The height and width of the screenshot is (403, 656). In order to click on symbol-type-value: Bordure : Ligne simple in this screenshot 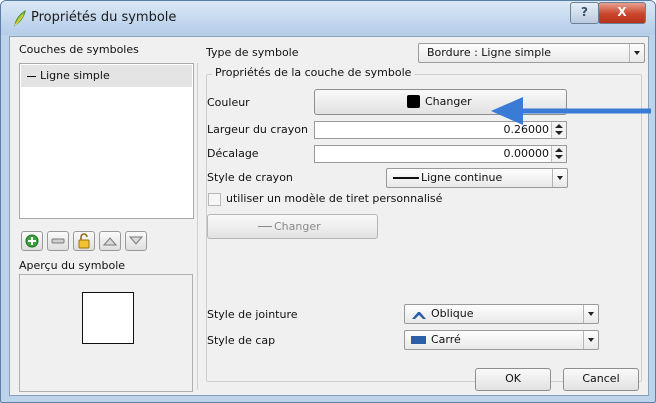, I will do `click(489, 52)`.